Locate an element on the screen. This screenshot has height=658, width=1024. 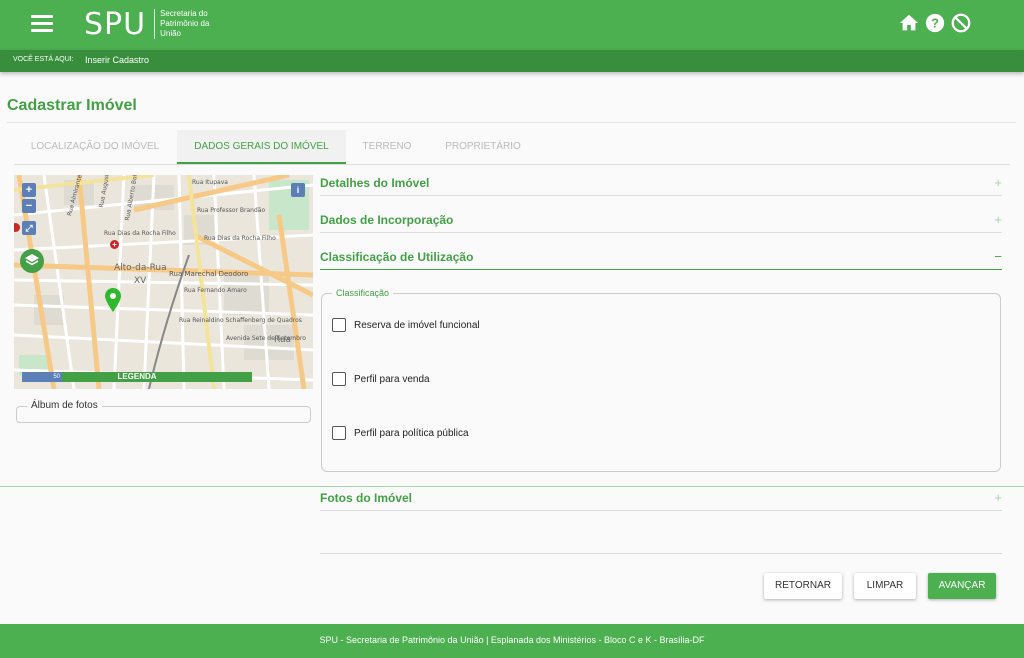
tab-proprietario: PROPRIETÁRIO is located at coordinates (483, 147).